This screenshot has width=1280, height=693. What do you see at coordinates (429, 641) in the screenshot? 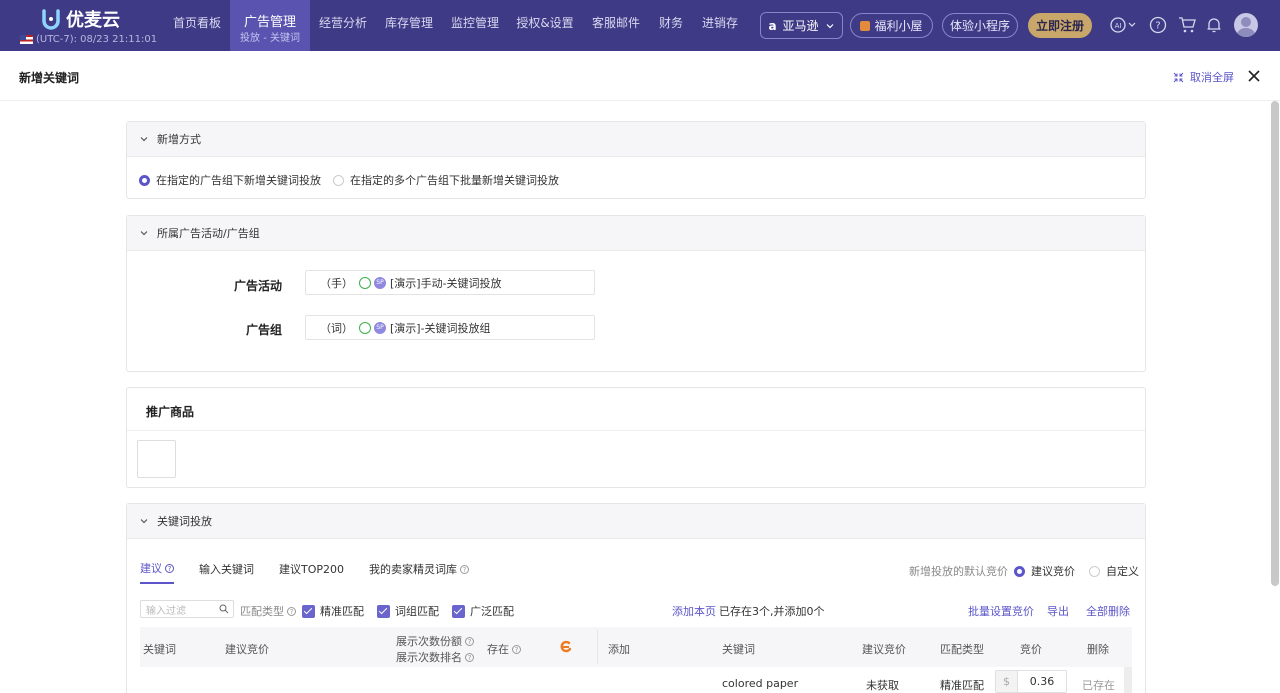
I see `col-impression-share-label: 展示次数份额` at bounding box center [429, 641].